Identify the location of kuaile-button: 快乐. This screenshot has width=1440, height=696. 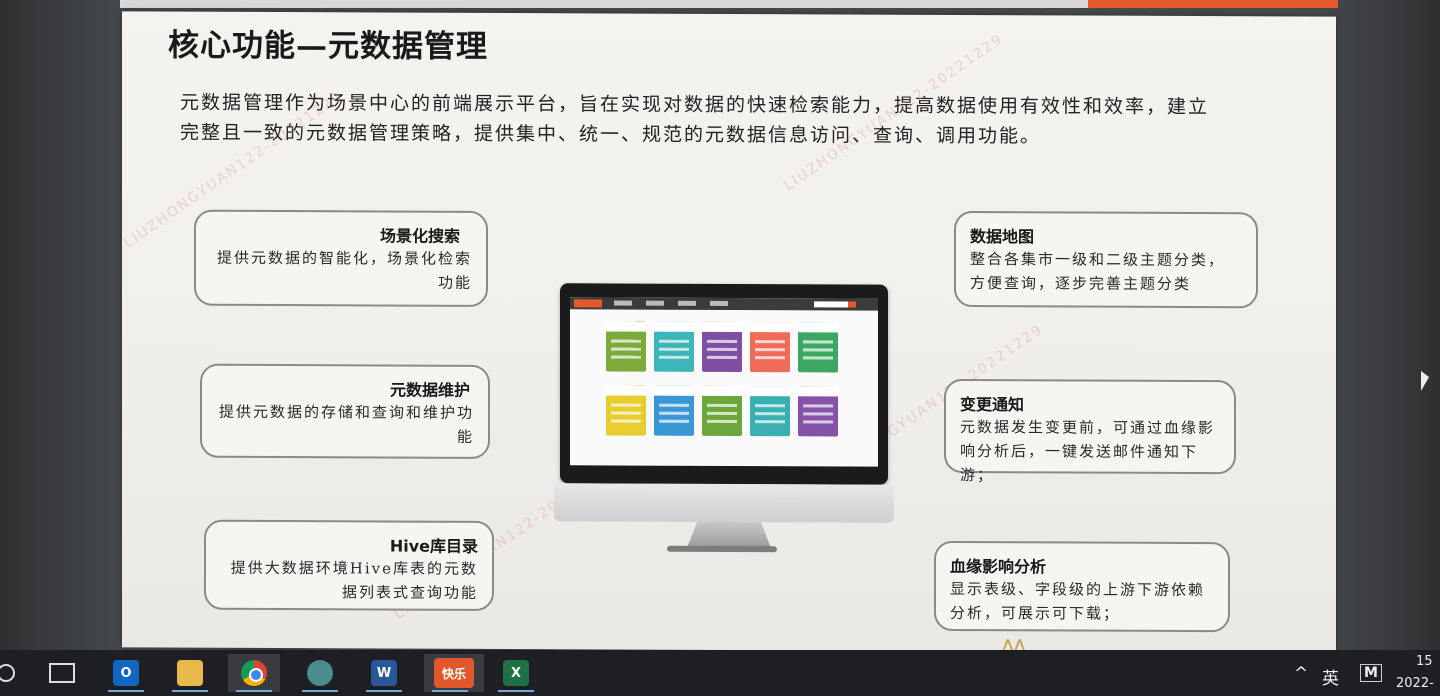
(454, 673).